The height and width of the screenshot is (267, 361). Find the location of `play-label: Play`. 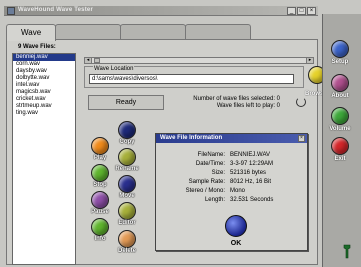

play-label: Play is located at coordinates (100, 158).